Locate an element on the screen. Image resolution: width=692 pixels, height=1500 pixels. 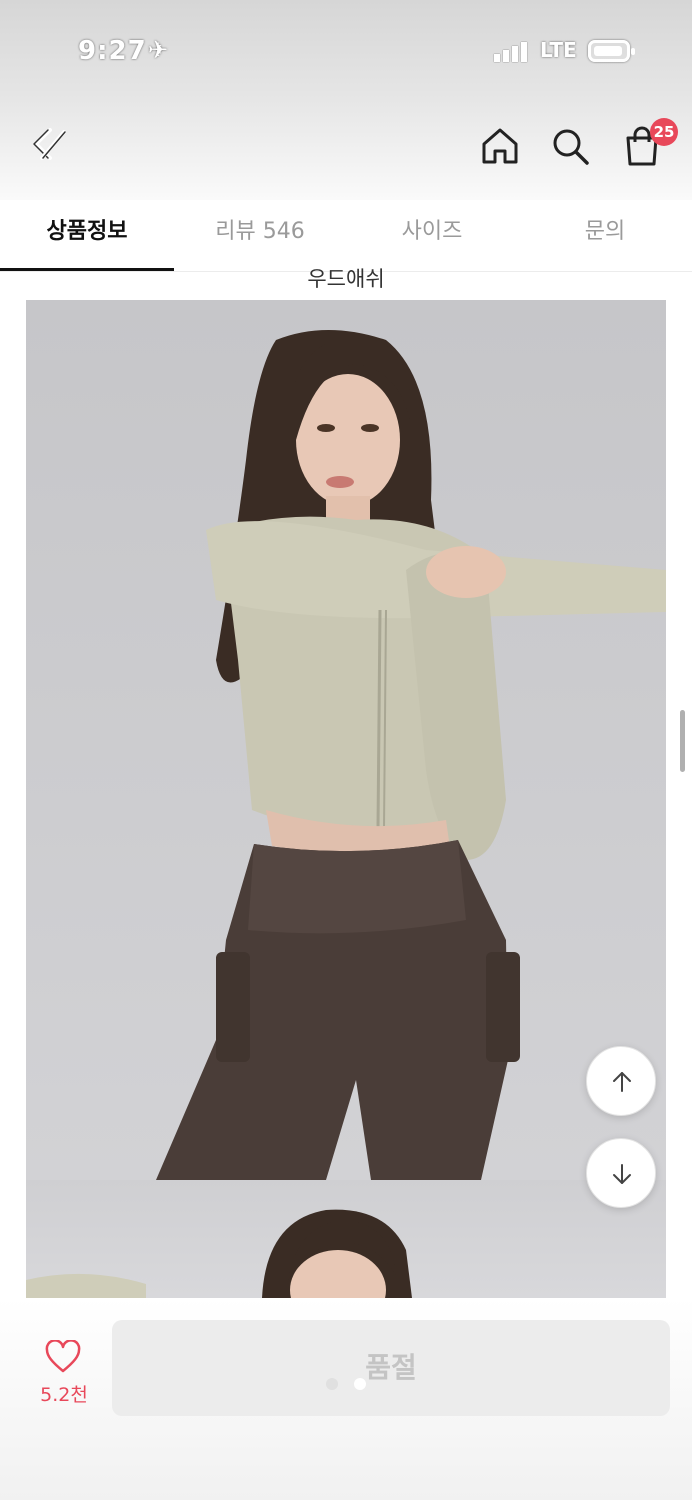
signal-icon is located at coordinates (513, 51).